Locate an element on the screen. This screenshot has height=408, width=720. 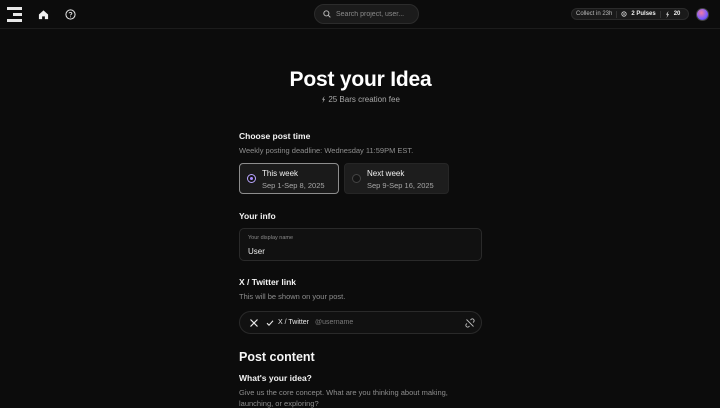
twitter-subtitle: This will be shown on your post. is located at coordinates (292, 296).